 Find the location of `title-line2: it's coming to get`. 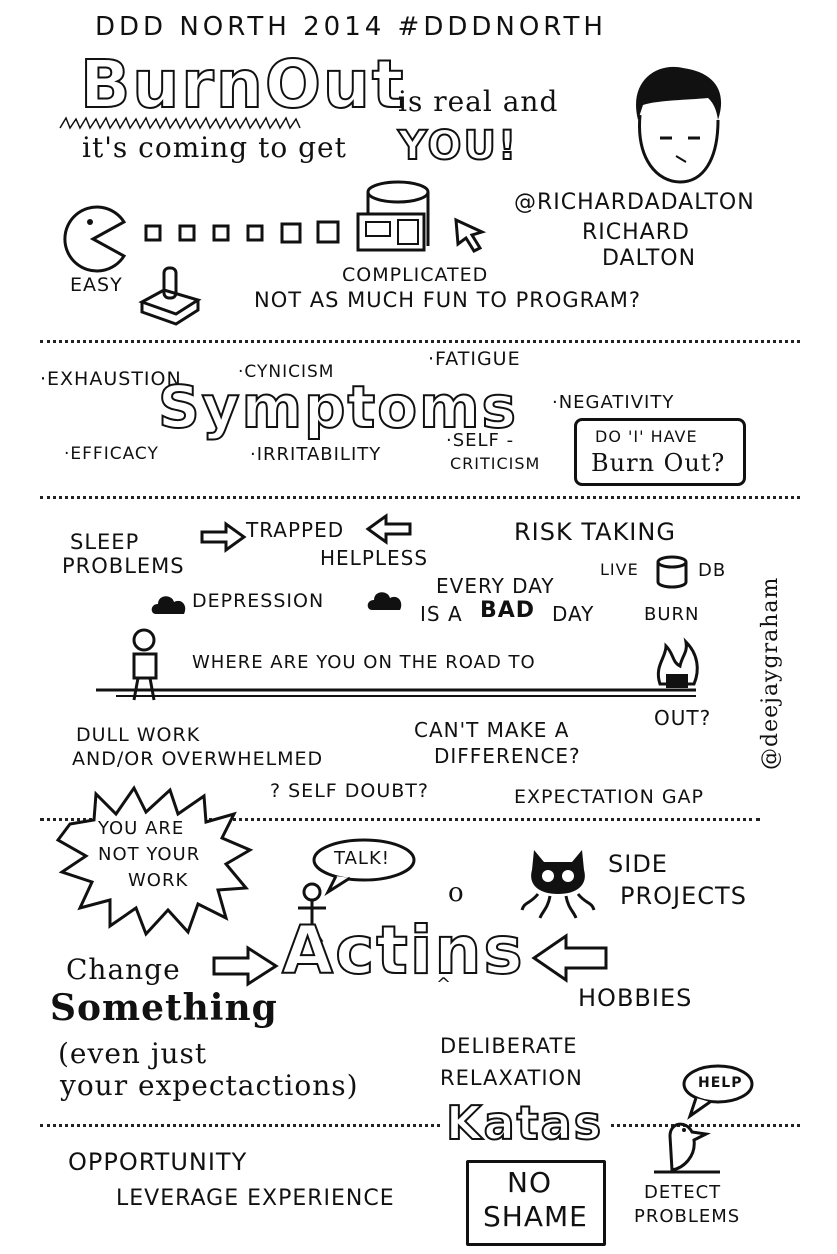

title-line2: it's coming to get is located at coordinates (214, 147).